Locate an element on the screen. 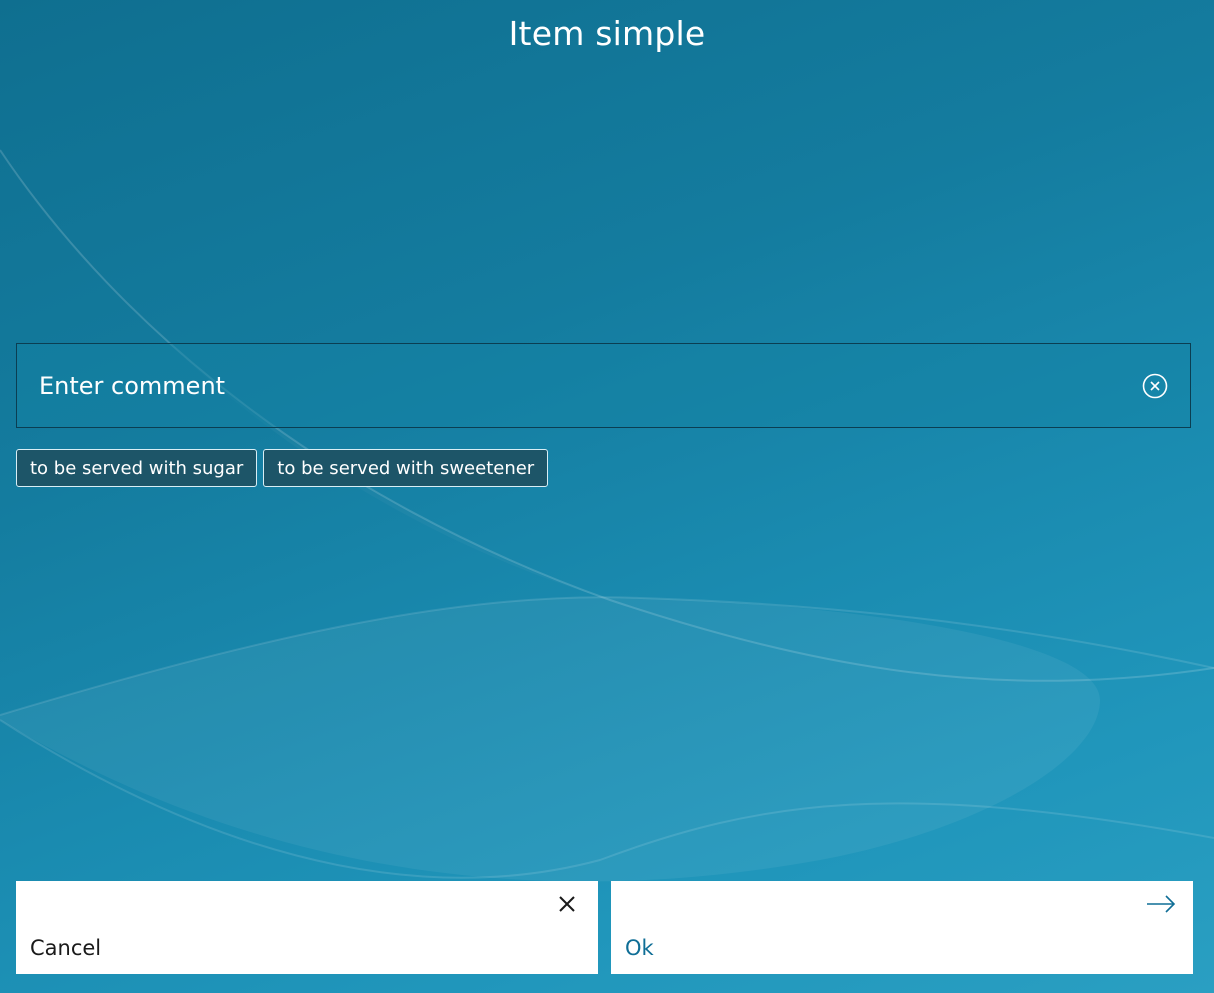 Image resolution: width=1214 pixels, height=993 pixels. comment-field is located at coordinates (603, 385).